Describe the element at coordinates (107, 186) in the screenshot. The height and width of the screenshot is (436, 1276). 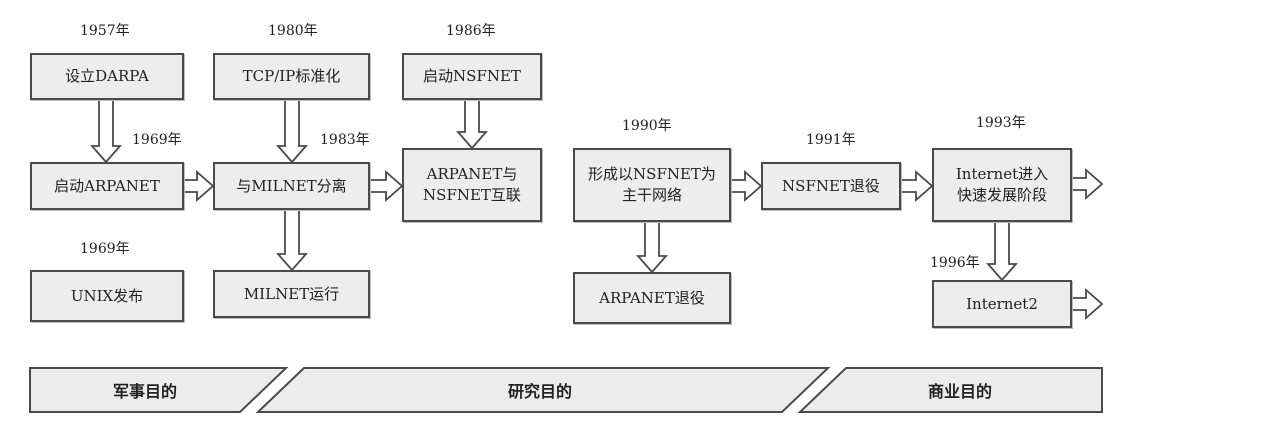
I see `box-arpanet-start: 启动ARPANET` at that location.